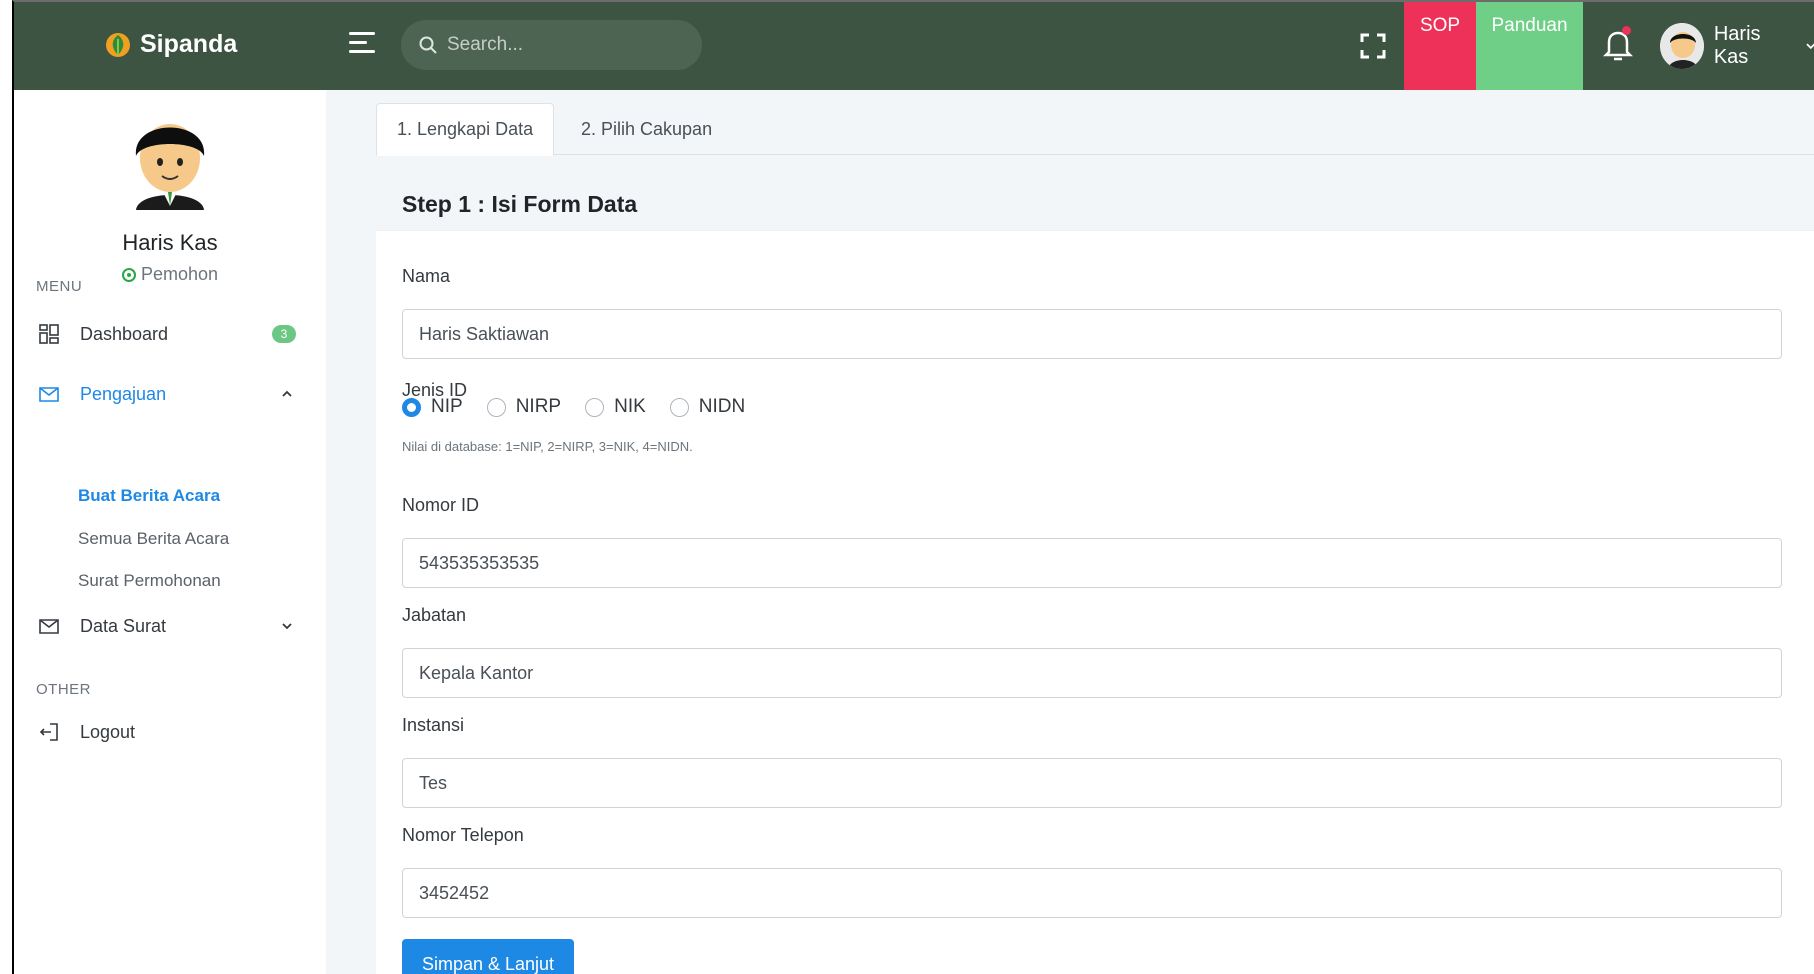 The width and height of the screenshot is (1814, 974). What do you see at coordinates (108, 731) in the screenshot?
I see `sidebar-item-label: Logout` at bounding box center [108, 731].